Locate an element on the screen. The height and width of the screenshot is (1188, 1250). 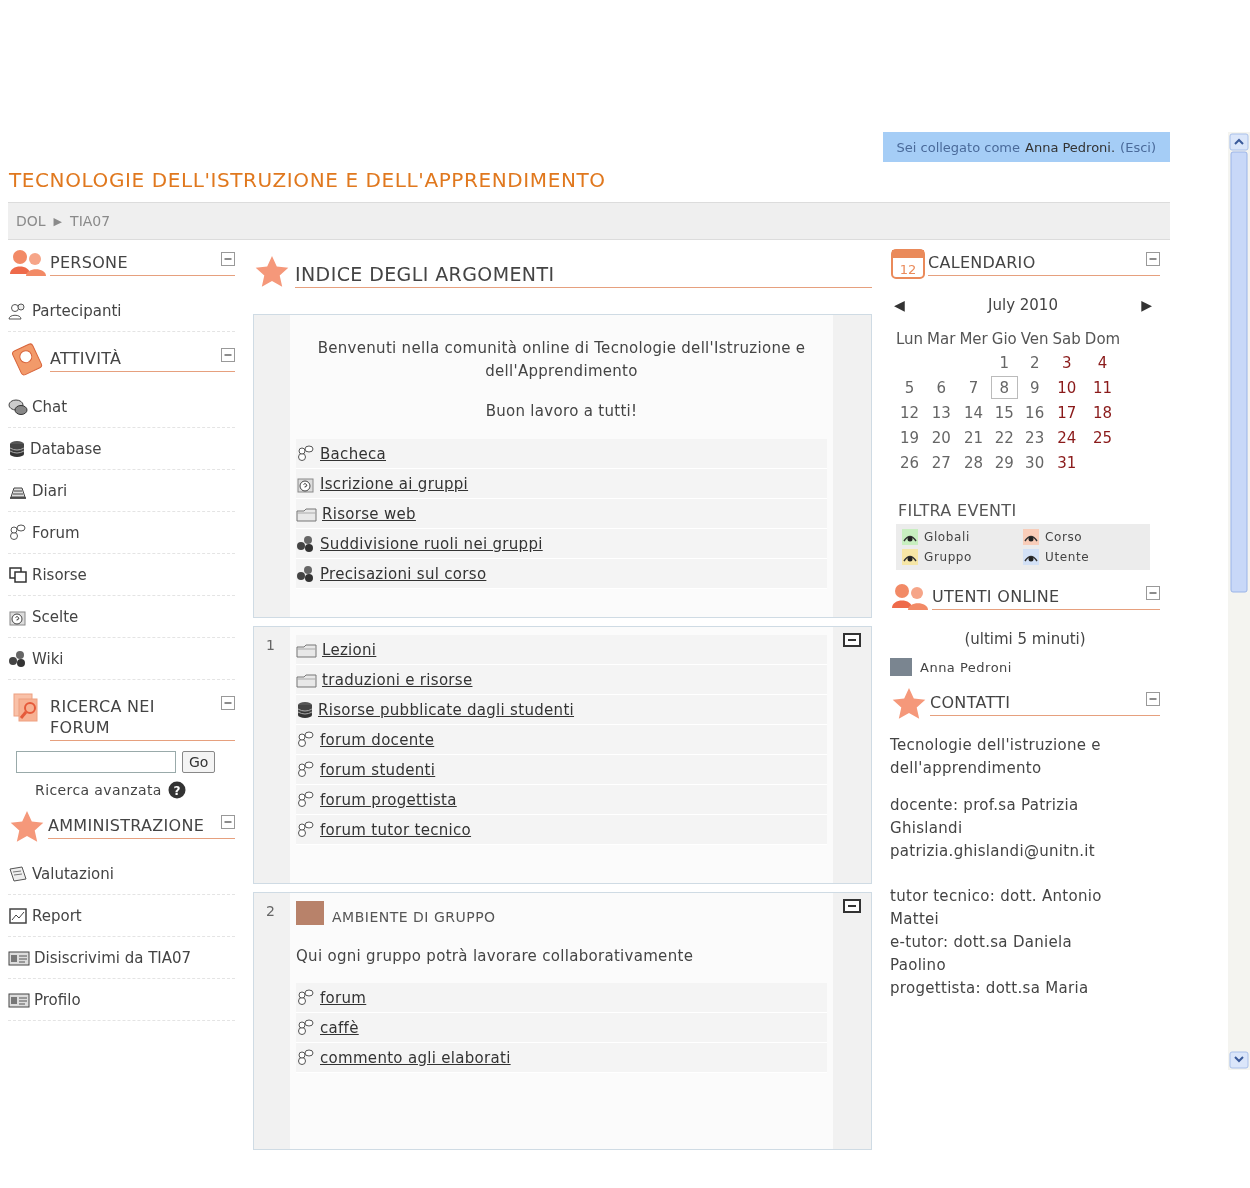
calendar-day: 14 is located at coordinates (973, 412).